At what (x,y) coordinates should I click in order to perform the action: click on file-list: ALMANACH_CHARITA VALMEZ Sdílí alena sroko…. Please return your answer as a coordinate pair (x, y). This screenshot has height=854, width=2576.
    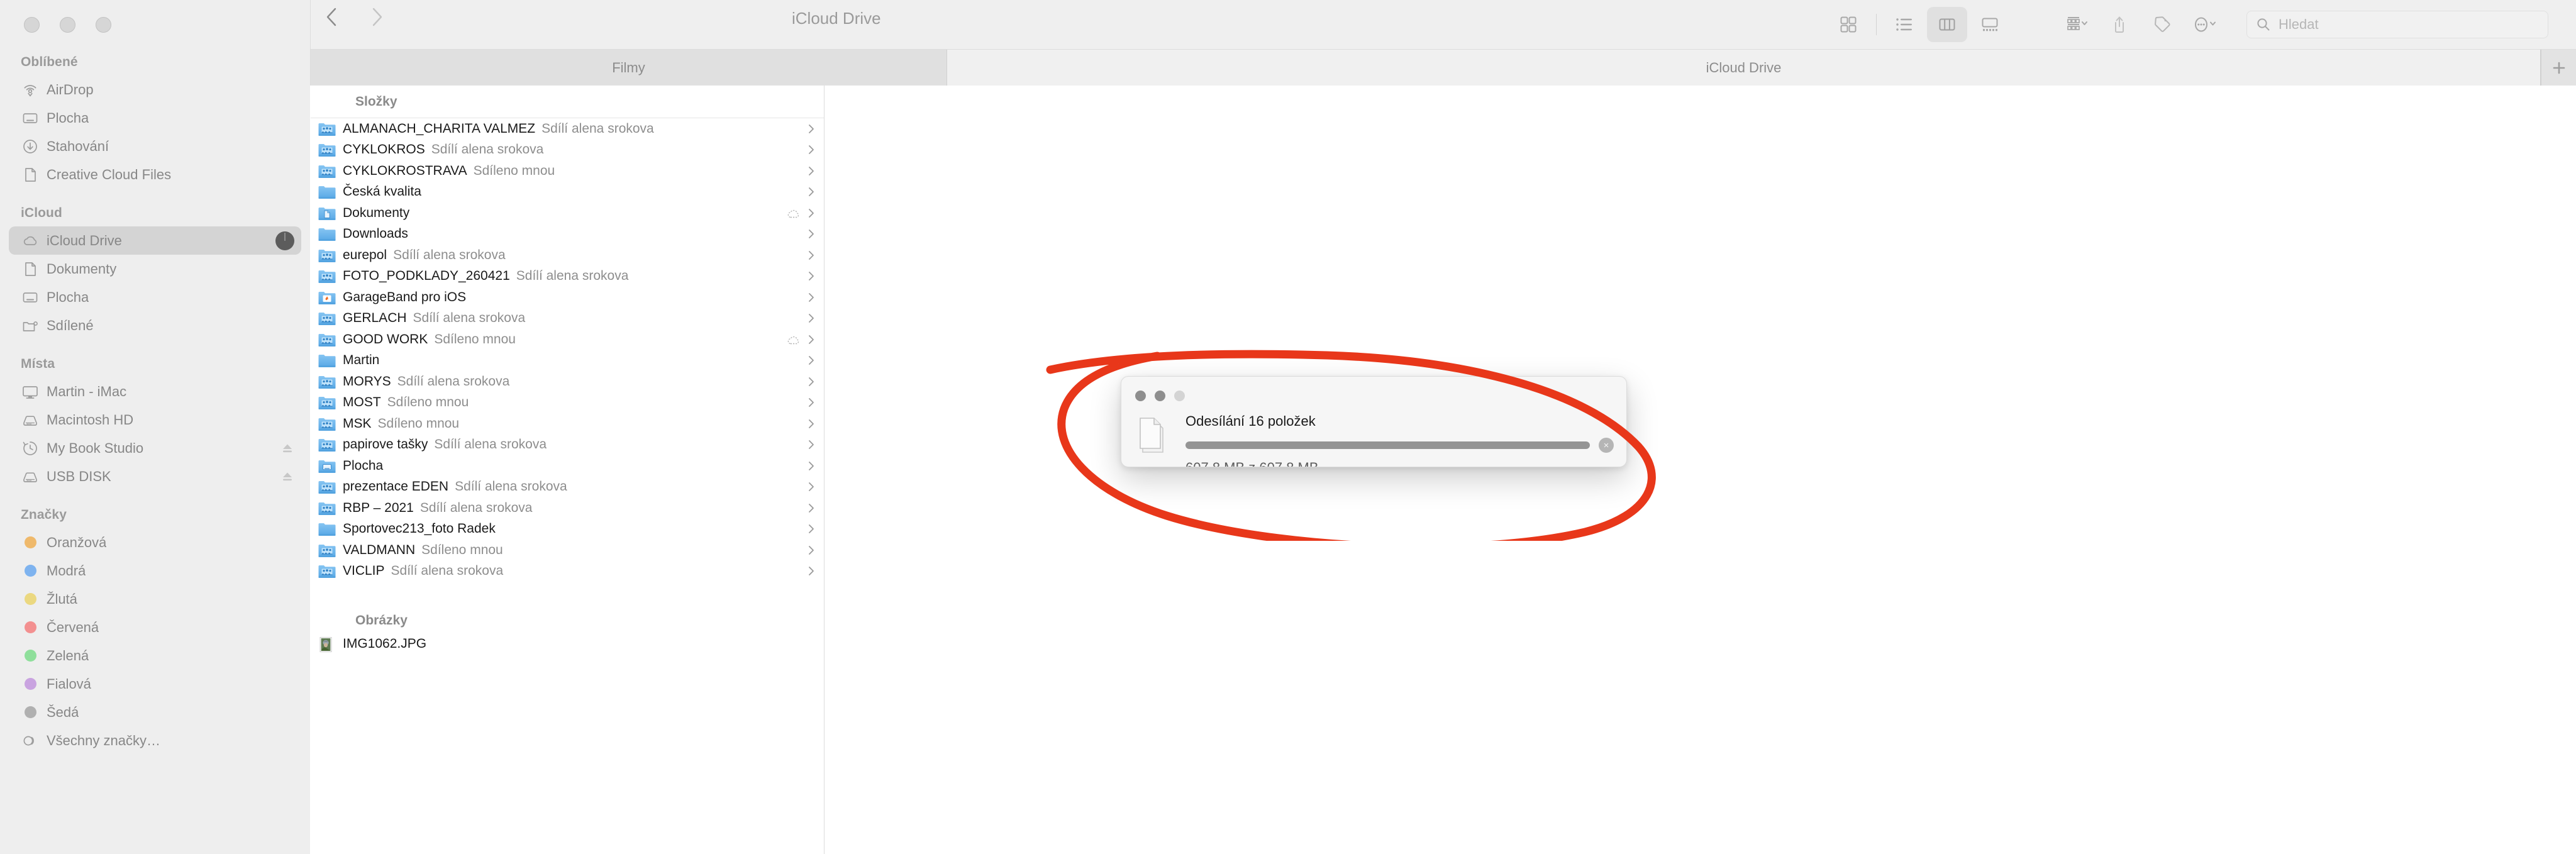
    Looking at the image, I should click on (567, 386).